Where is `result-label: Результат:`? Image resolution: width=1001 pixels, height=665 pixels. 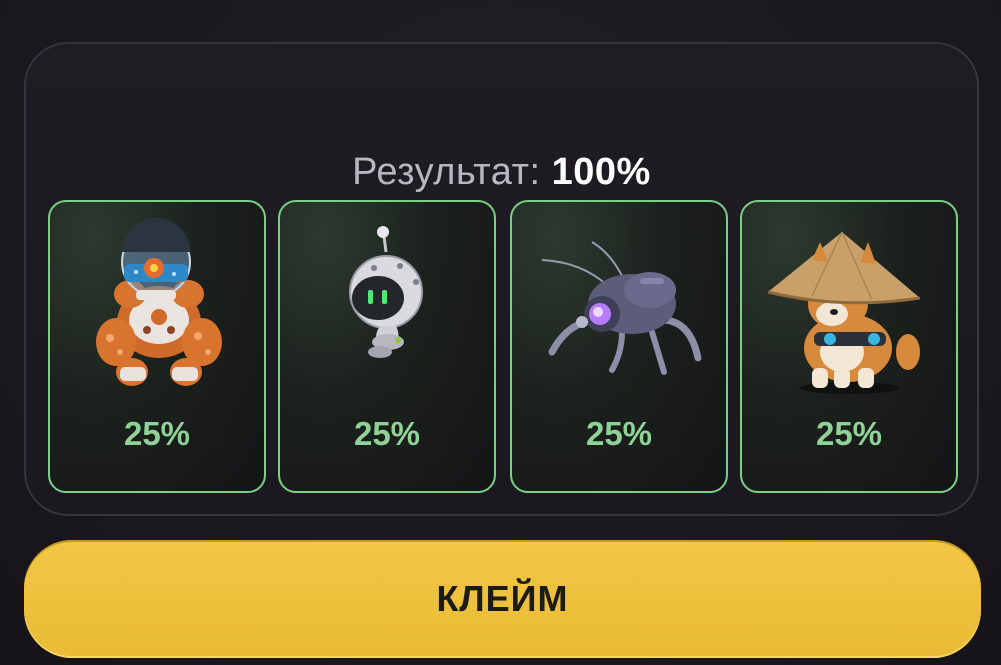 result-label: Результат: is located at coordinates (446, 172).